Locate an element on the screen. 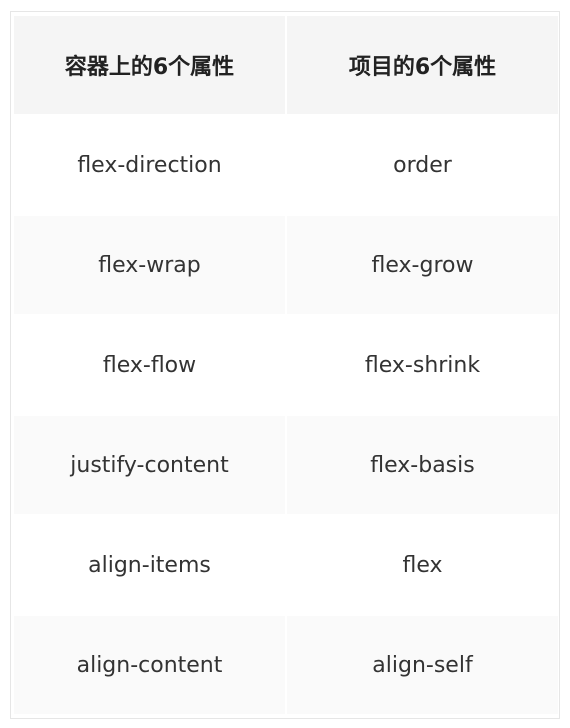 The image size is (570, 728). table-cell: flex is located at coordinates (422, 565).